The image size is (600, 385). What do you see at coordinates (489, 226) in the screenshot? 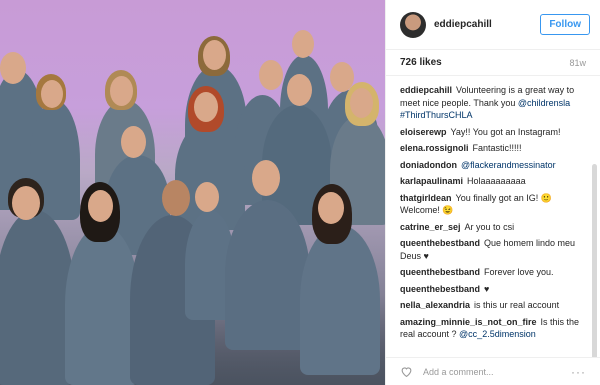
I see `comment-text: Ar you to csi` at bounding box center [489, 226].